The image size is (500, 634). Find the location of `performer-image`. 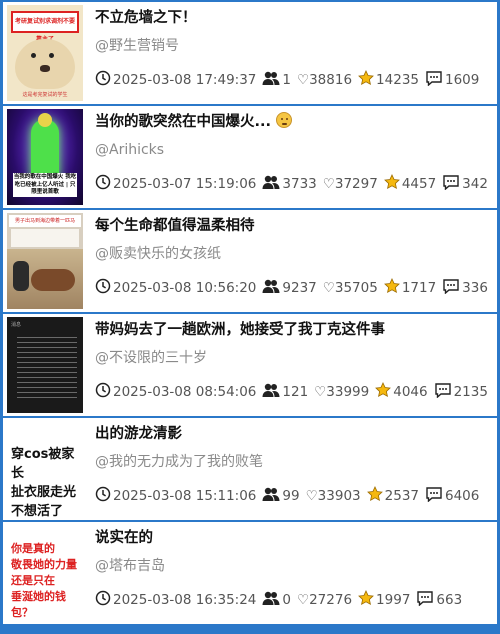

performer-image is located at coordinates (45, 147).